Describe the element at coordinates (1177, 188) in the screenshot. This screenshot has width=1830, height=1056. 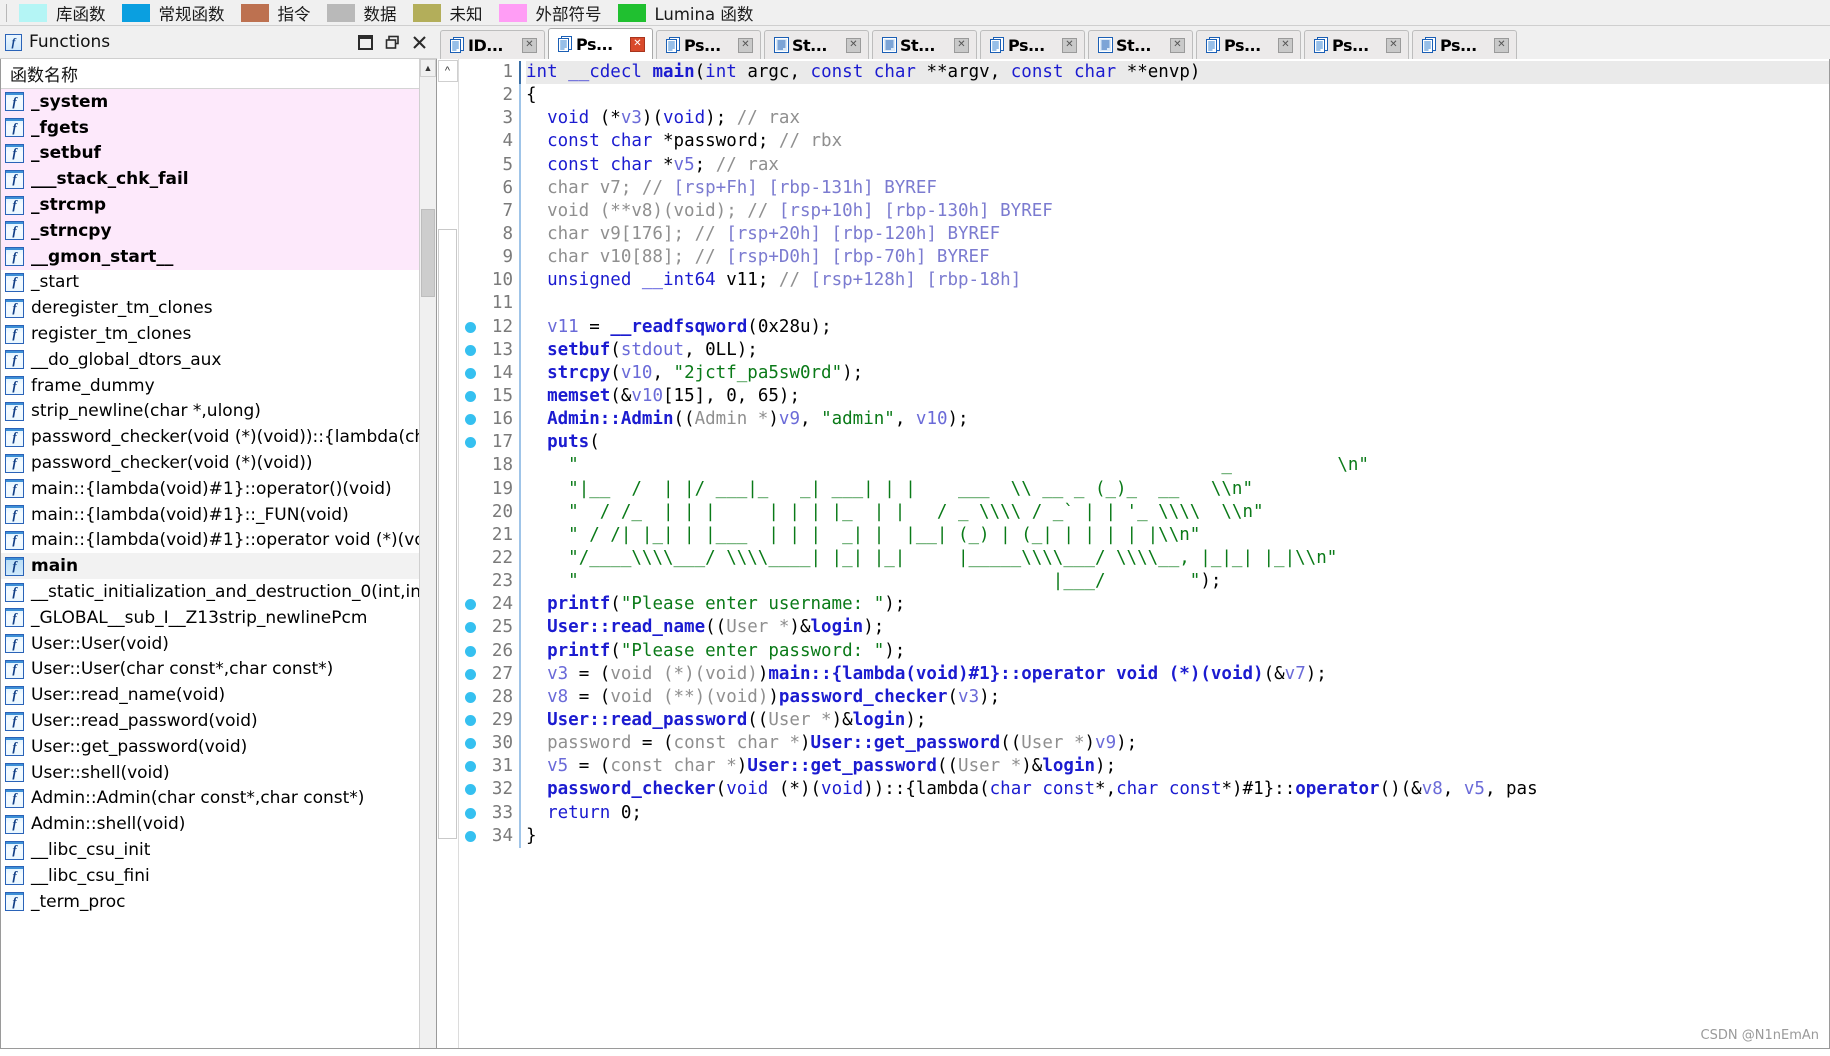
I see `code-line-text: char v7; // [rsp+Fh] [rbp-131h] BYREF` at that location.